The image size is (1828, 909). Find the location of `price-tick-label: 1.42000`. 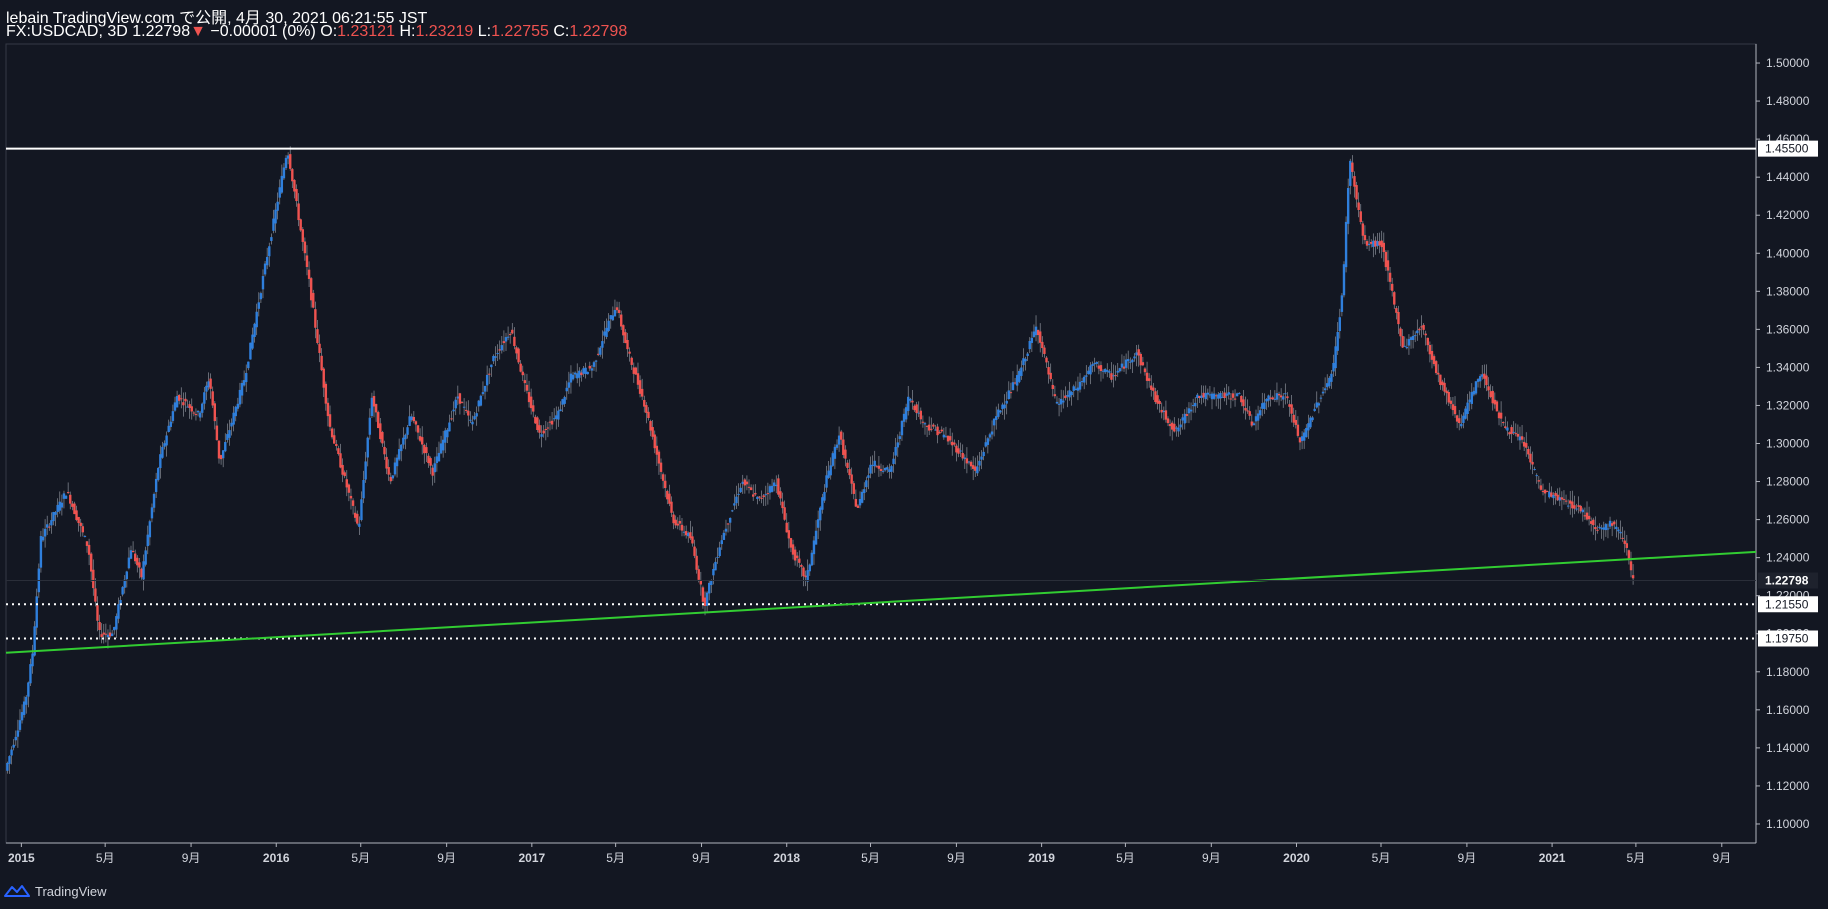

price-tick-label: 1.42000 is located at coordinates (1788, 215).